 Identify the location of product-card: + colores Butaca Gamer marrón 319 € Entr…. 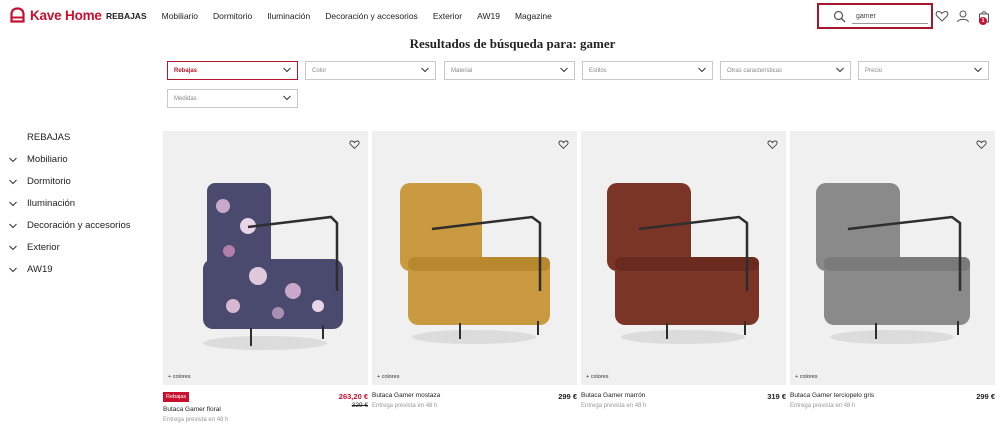
(683, 281).